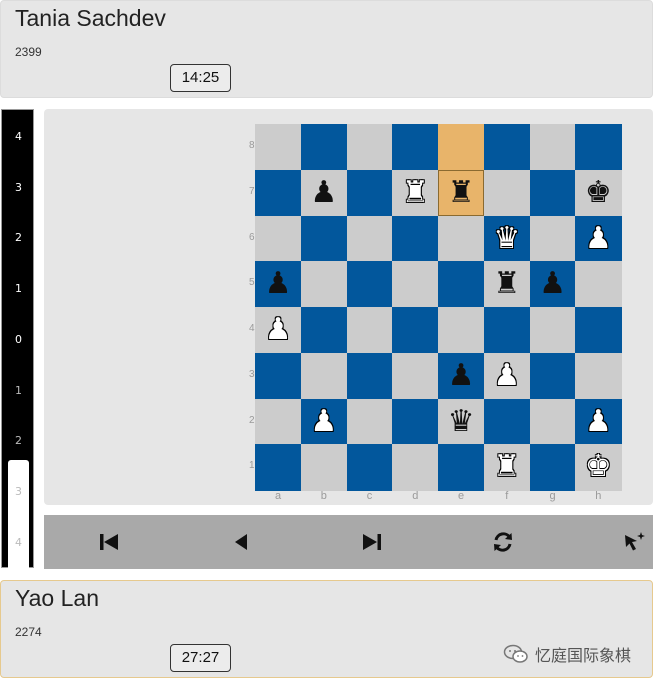  What do you see at coordinates (369, 421) in the screenshot?
I see `square-c2` at bounding box center [369, 421].